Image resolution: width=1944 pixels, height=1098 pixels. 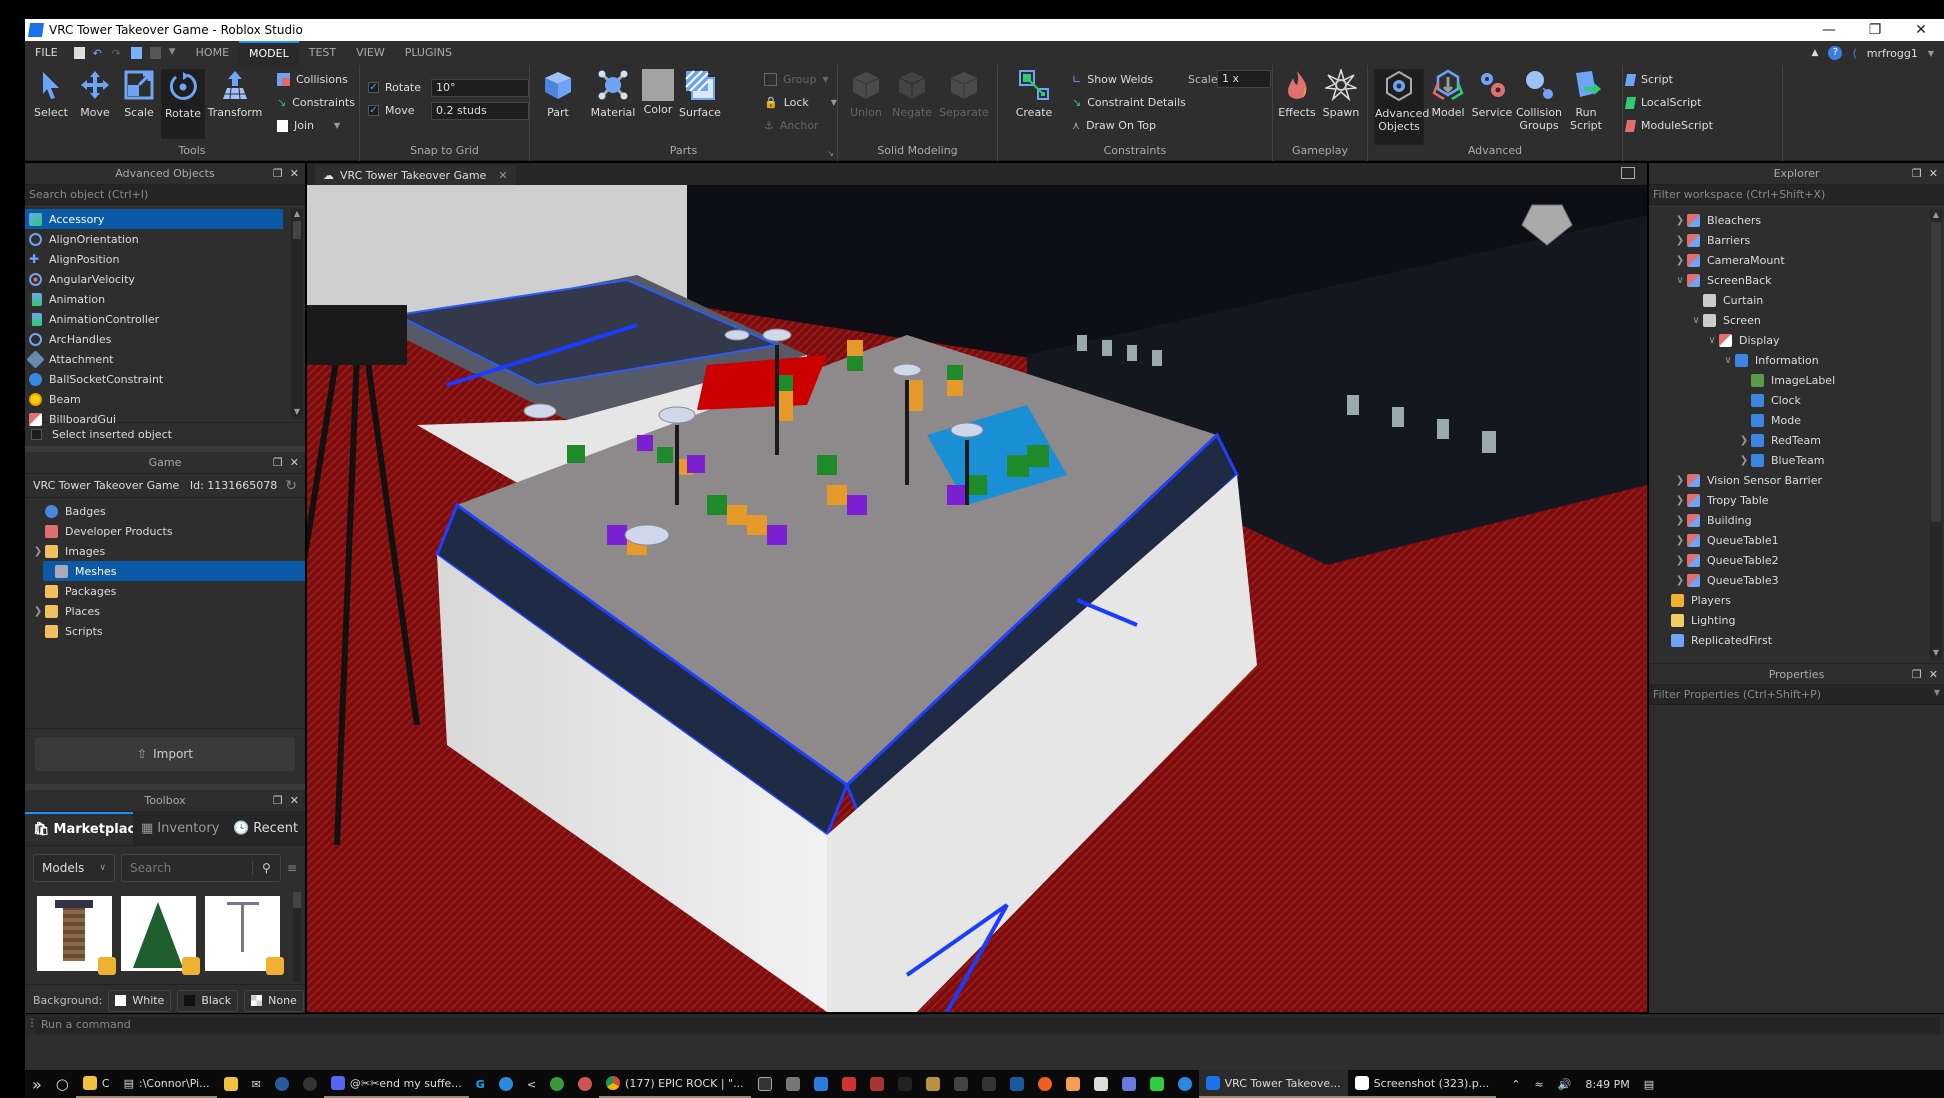 I want to click on category-dropdown: Models ∨, so click(x=74, y=868).